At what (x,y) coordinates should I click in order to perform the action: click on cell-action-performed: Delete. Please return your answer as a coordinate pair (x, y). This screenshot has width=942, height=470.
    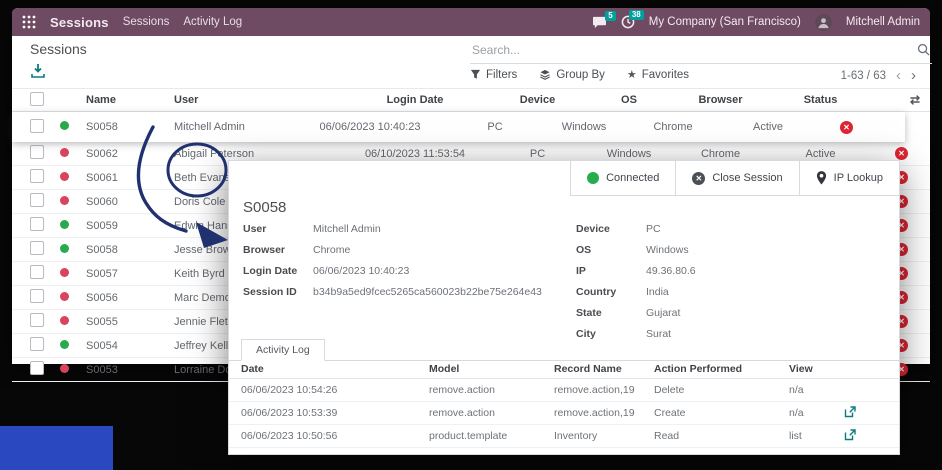
    Looking at the image, I should click on (669, 390).